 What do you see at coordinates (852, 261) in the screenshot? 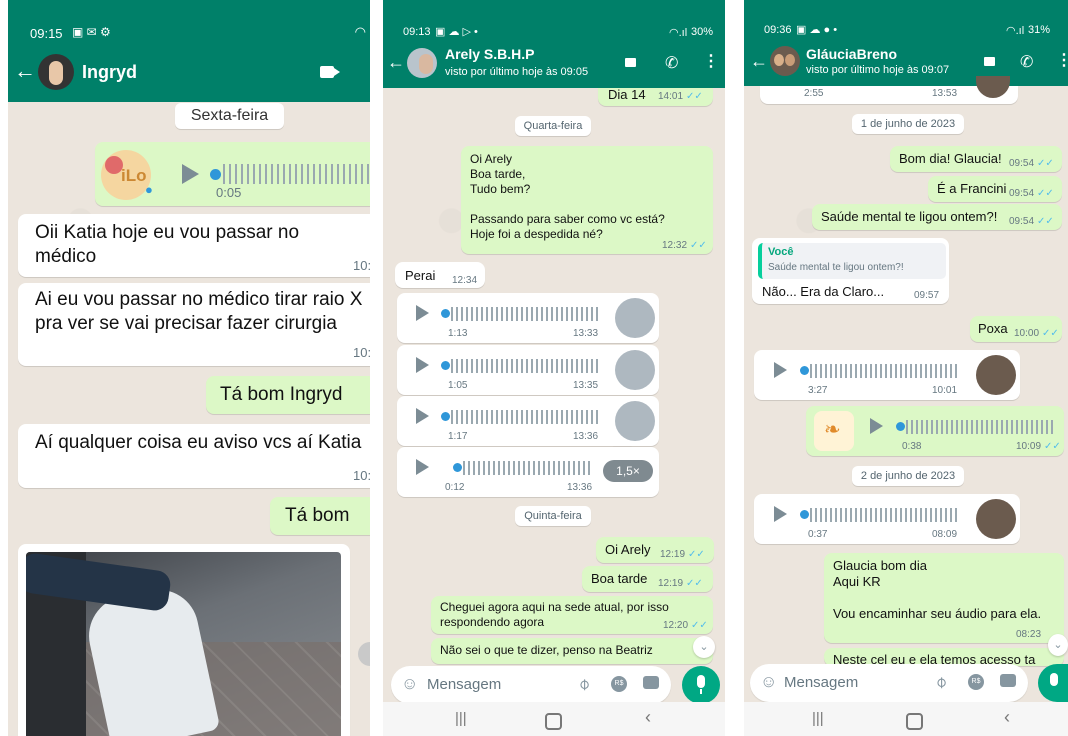
I see `quoted-message: Você Saúde mental te ligou ontem?!` at bounding box center [852, 261].